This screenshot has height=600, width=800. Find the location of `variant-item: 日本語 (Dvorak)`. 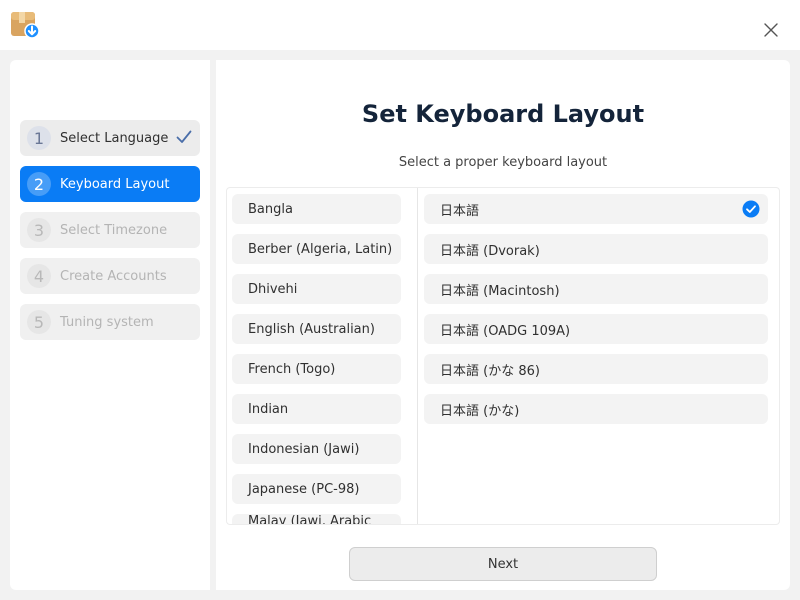

variant-item: 日本語 (Dvorak) is located at coordinates (596, 249).